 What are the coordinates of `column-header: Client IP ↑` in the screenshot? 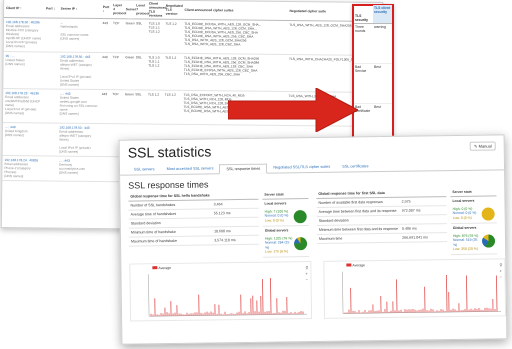 It's located at (24, 9).